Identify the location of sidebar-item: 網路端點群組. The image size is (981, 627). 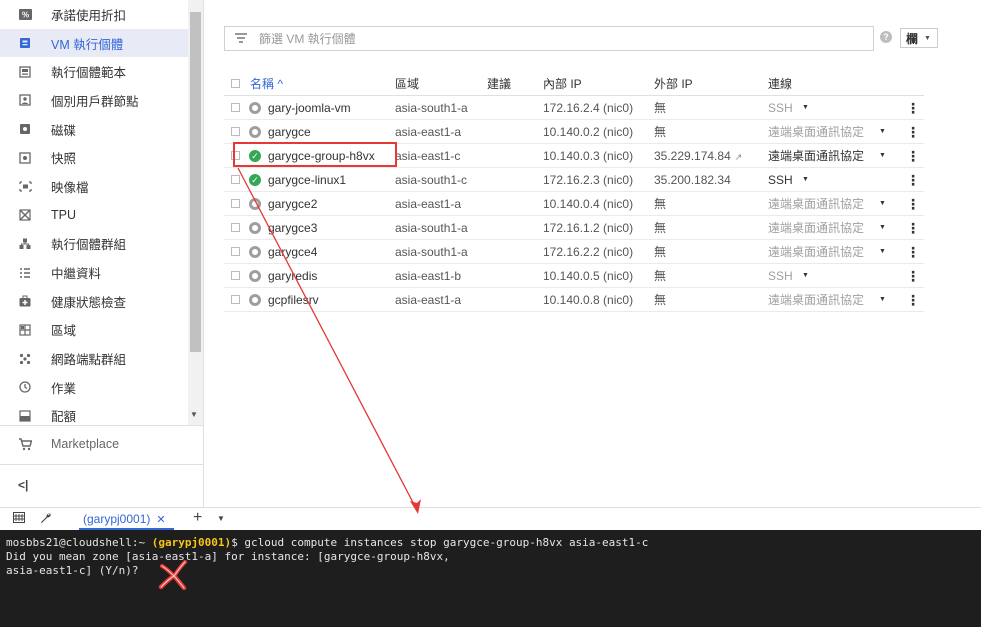
(94, 358).